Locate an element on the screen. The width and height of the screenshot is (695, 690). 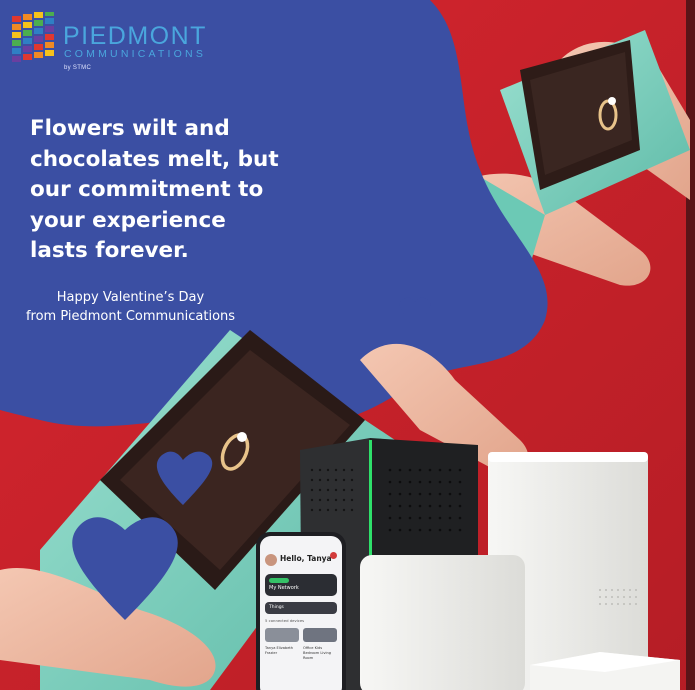
brand-byline: by STMC is located at coordinates (78, 68).